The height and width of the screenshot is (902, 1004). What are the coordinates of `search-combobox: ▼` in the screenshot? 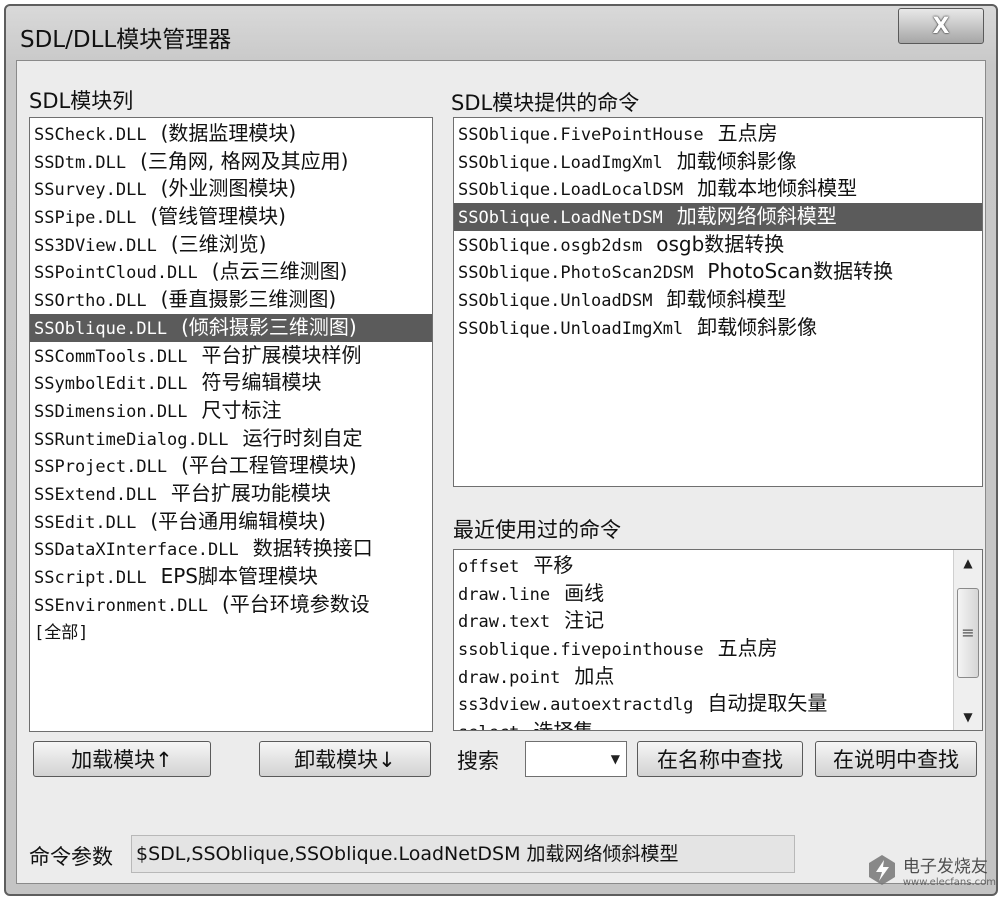 It's located at (576, 759).